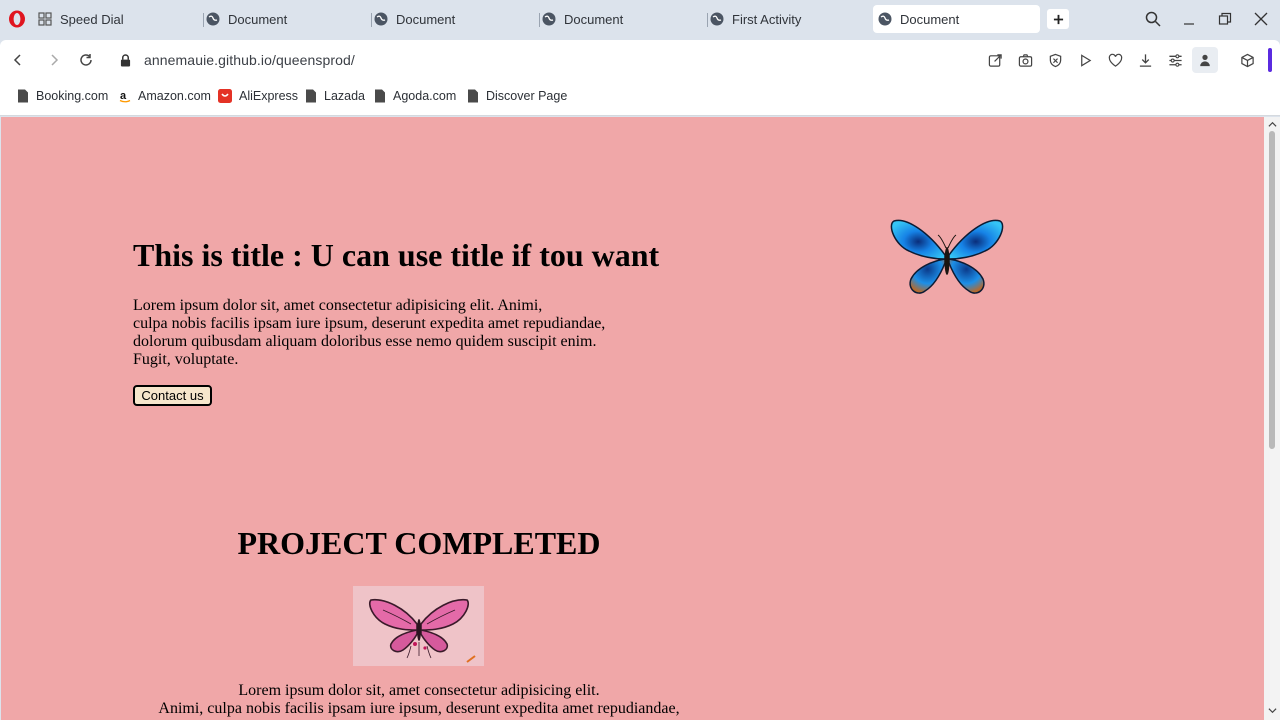 The width and height of the screenshot is (1280, 720). I want to click on bookmark-lazada: Lazada, so click(335, 96).